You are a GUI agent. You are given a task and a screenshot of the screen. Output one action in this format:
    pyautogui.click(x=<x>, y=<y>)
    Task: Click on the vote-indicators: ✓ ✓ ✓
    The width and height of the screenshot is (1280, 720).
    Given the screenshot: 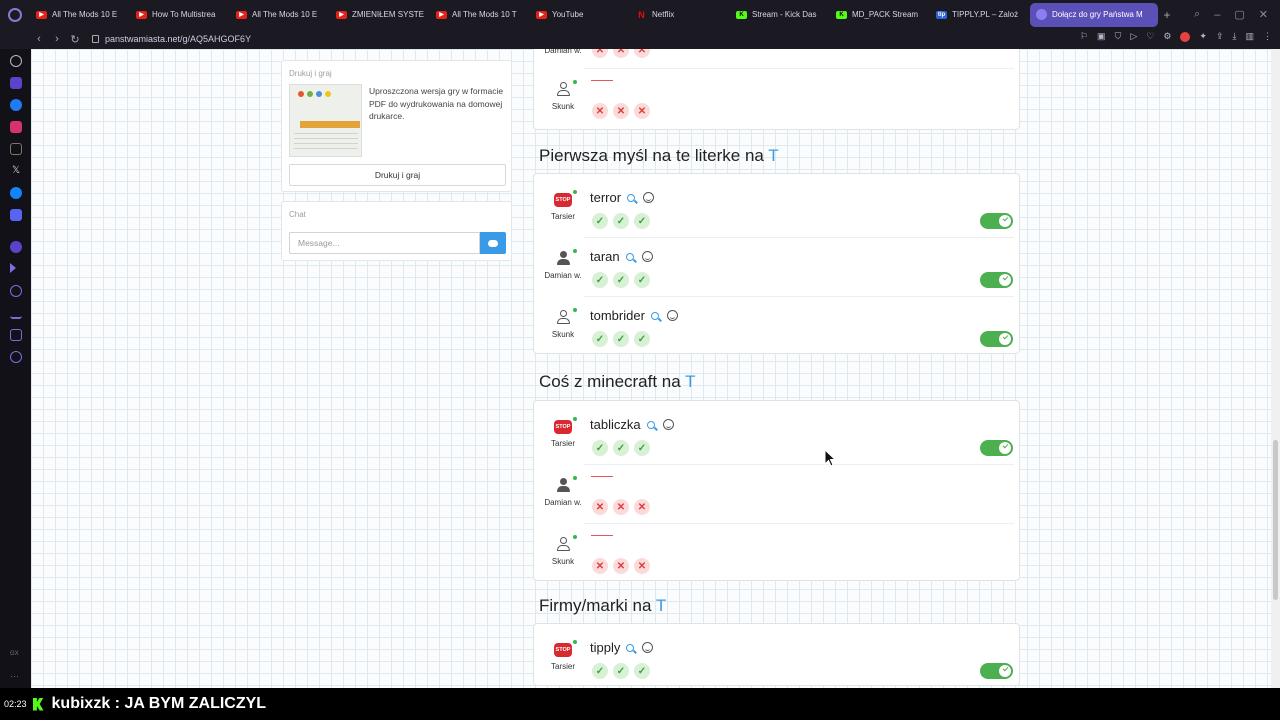 What is the action you would take?
    pyautogui.click(x=621, y=339)
    